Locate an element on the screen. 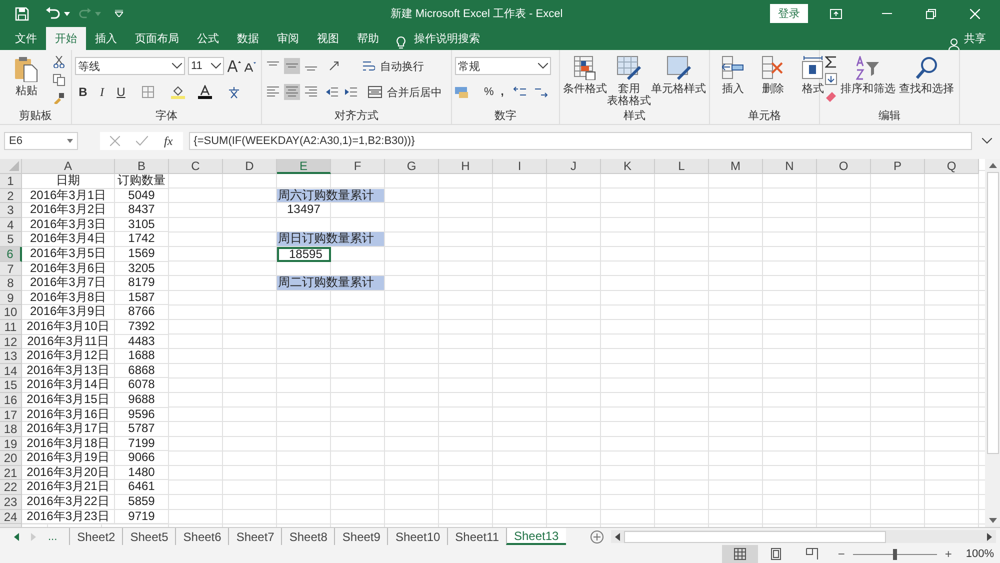 The image size is (1000, 563). row-header: 4 is located at coordinates (11, 225).